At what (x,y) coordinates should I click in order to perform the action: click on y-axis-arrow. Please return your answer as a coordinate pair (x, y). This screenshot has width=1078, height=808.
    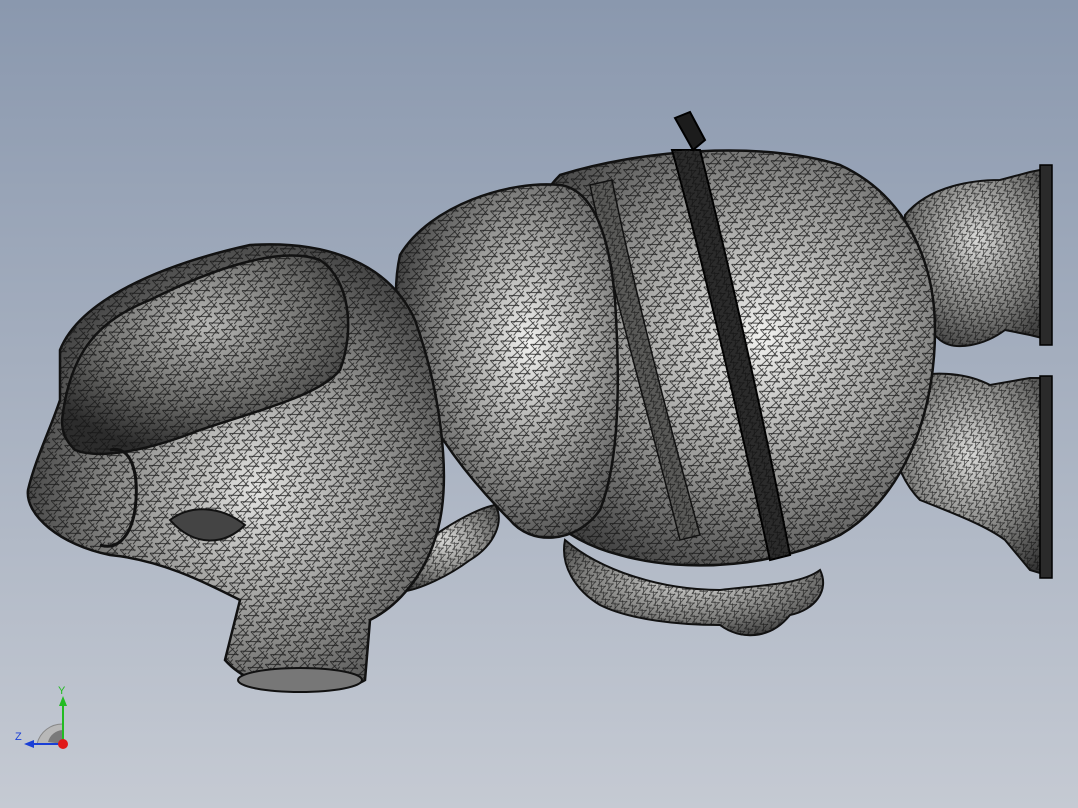
    Looking at the image, I should click on (63, 701).